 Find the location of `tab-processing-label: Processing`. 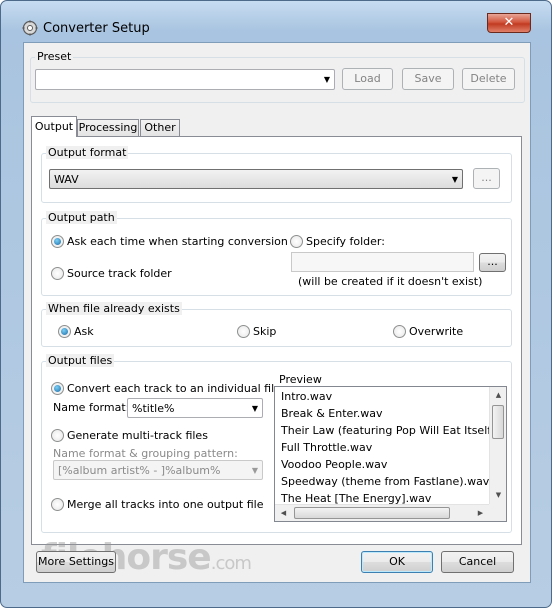

tab-processing-label: Processing is located at coordinates (108, 127).